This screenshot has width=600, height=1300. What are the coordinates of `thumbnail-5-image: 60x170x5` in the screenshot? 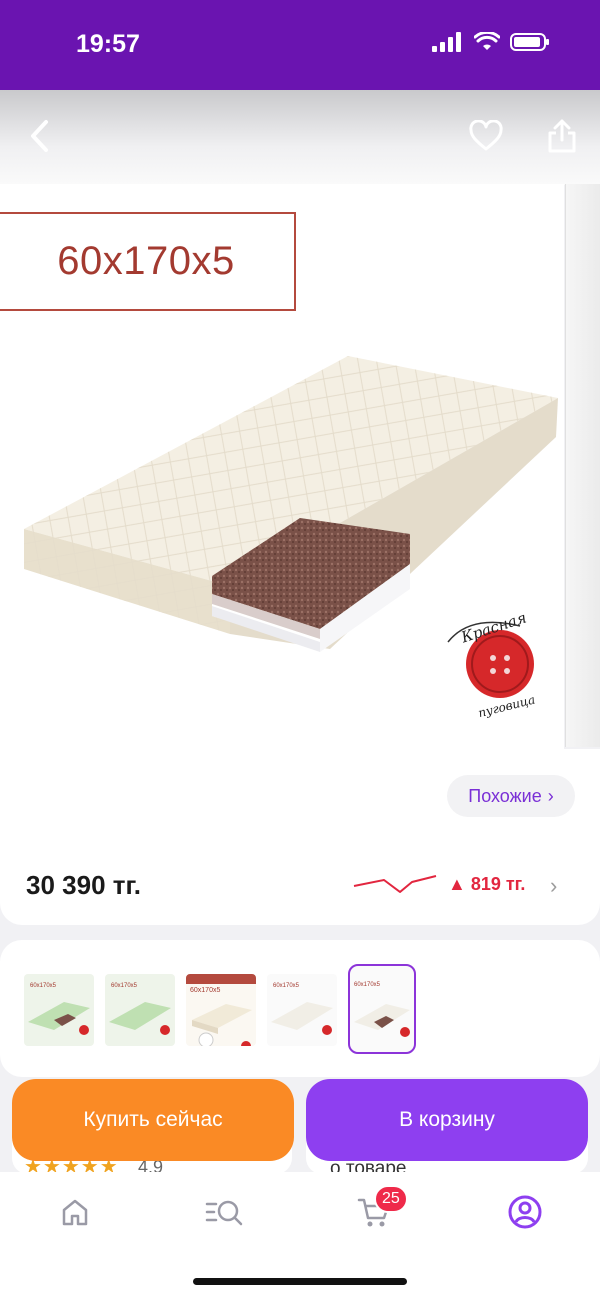 It's located at (382, 1009).